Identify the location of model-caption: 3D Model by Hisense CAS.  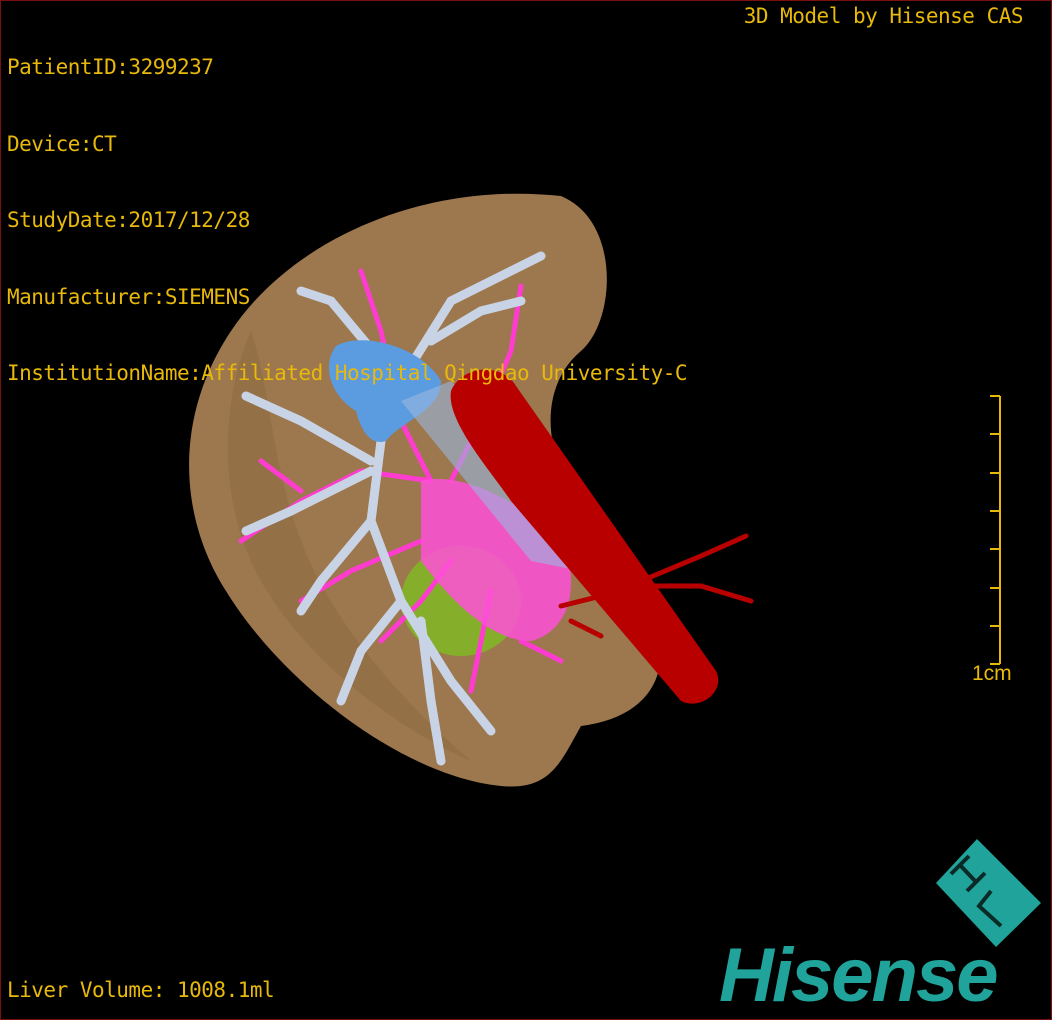
(883, 16).